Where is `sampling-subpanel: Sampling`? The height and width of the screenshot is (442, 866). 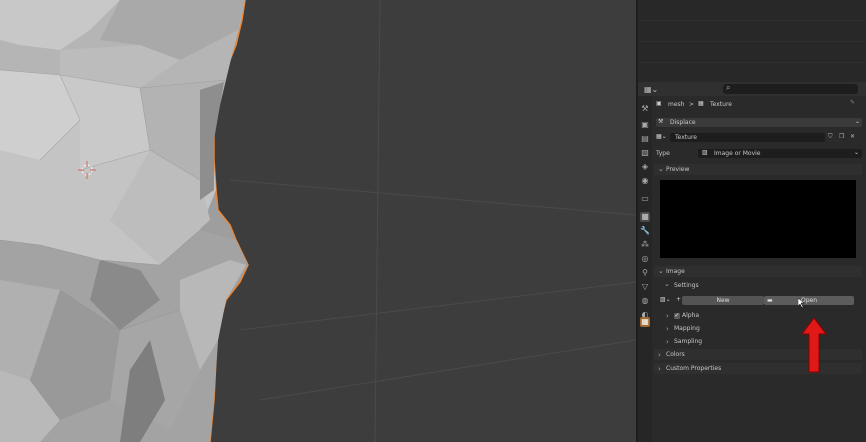
sampling-subpanel: Sampling is located at coordinates (688, 342).